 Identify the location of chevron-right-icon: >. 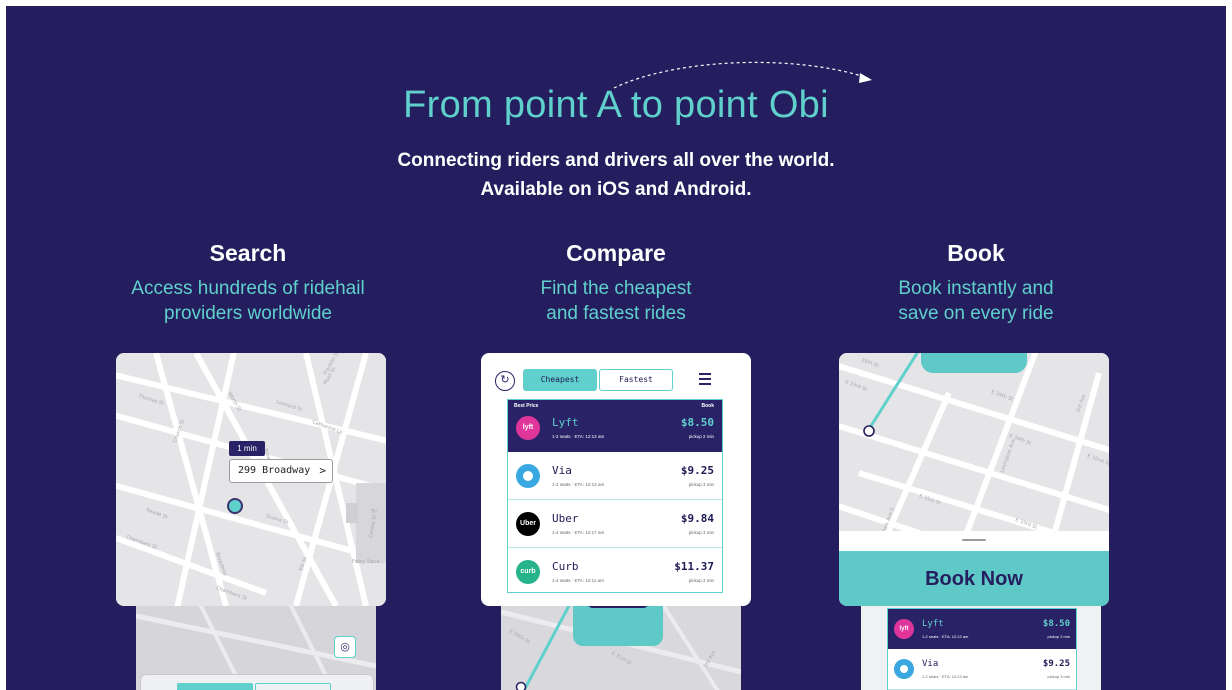
(322, 470).